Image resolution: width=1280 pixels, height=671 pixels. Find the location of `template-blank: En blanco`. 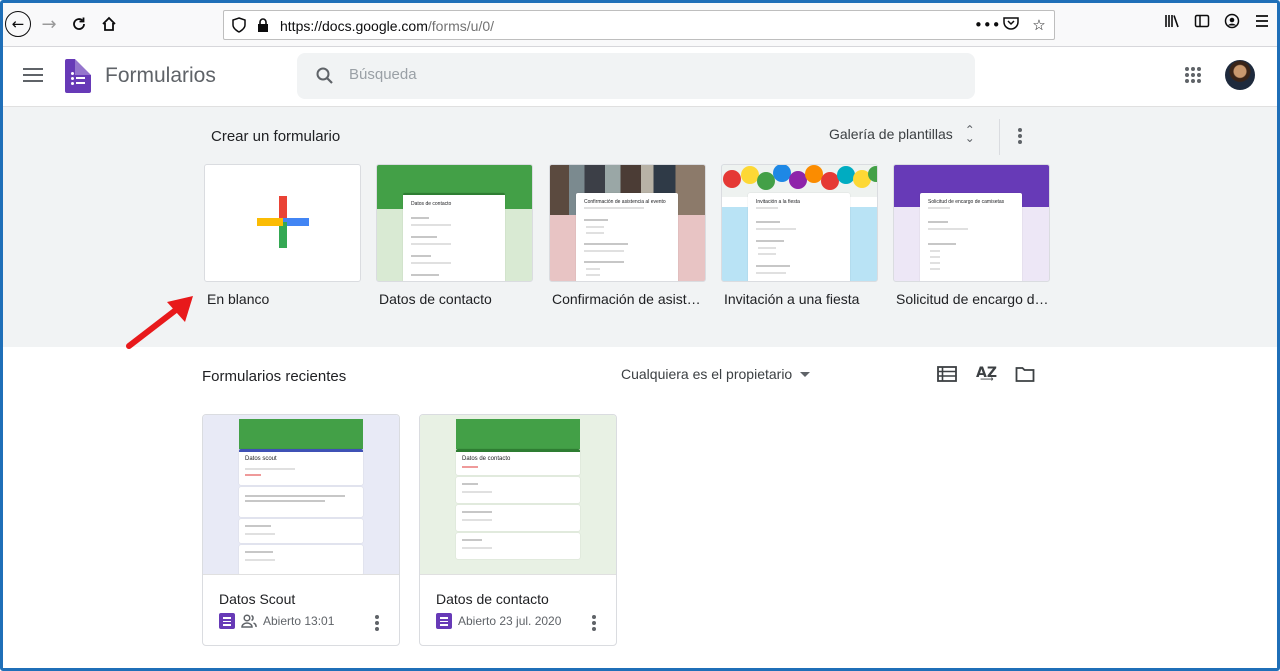

template-blank: En blanco is located at coordinates (282, 235).